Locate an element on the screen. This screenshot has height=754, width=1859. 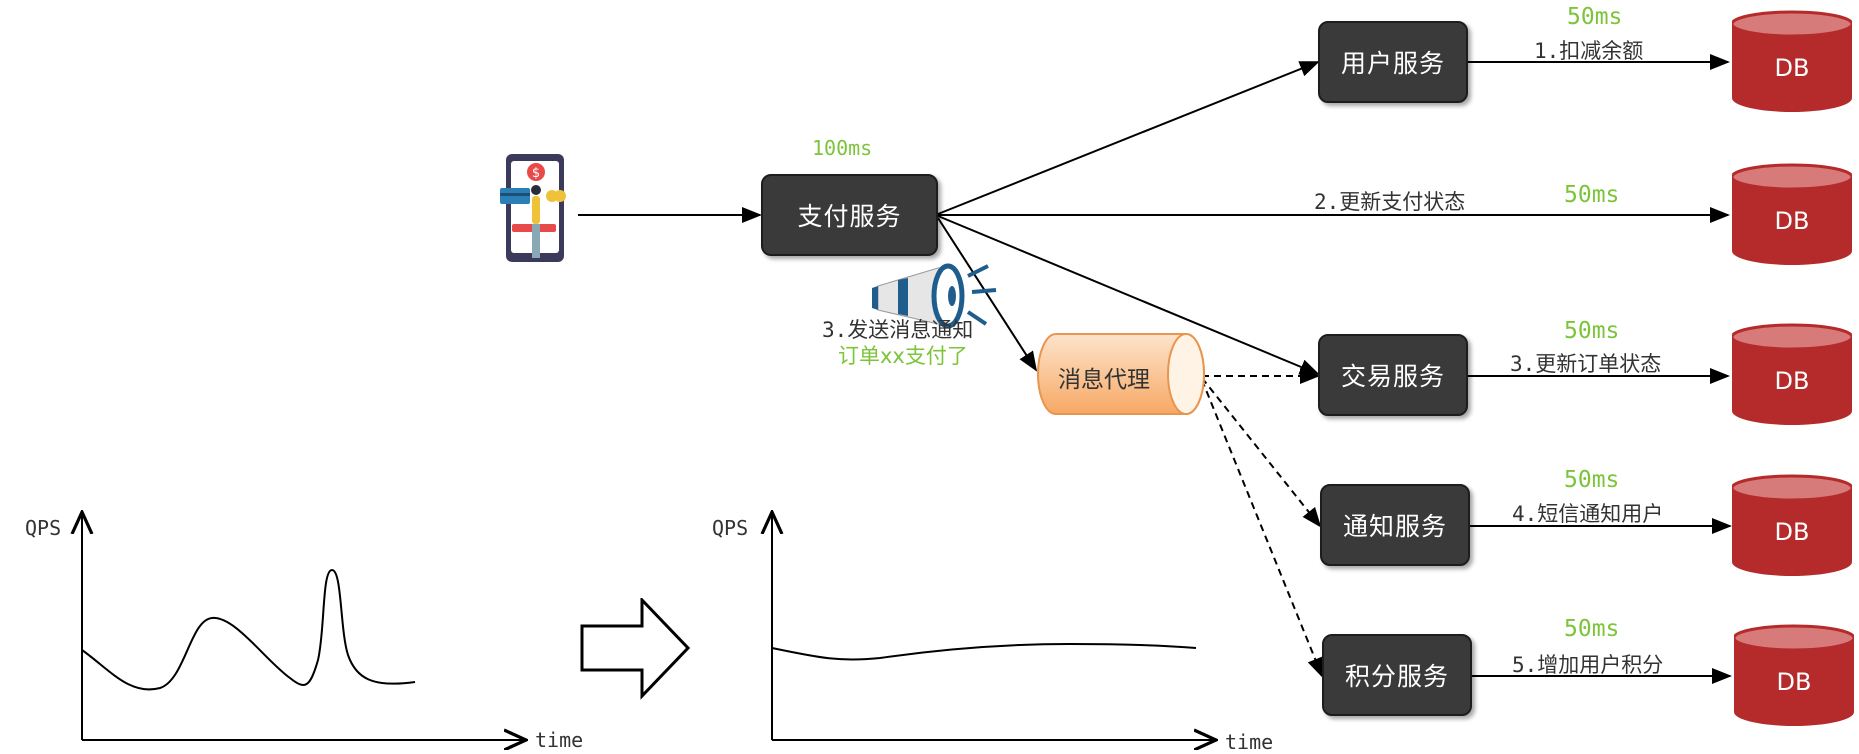
right-arrow-icon is located at coordinates (635, 649).